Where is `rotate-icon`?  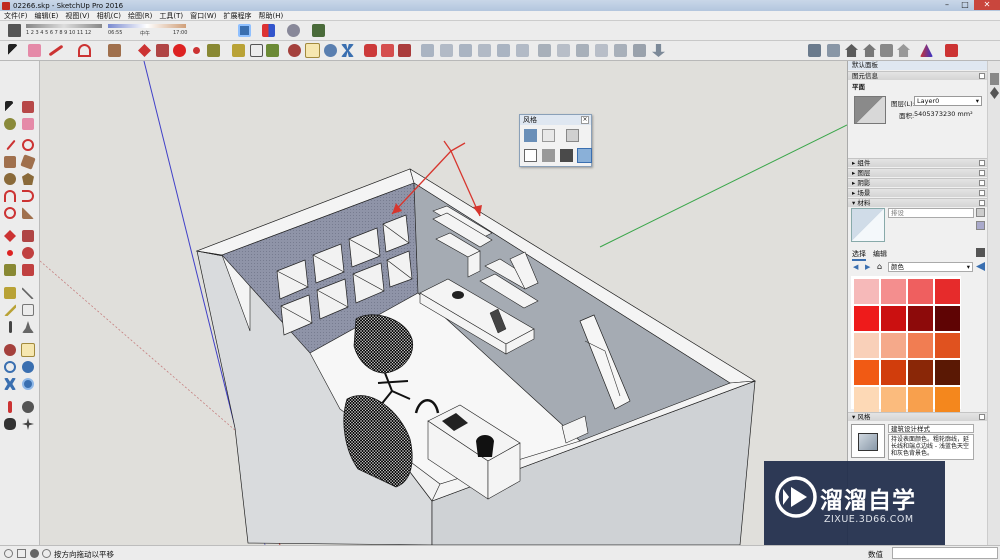
rotate-icon is located at coordinates (179, 50).